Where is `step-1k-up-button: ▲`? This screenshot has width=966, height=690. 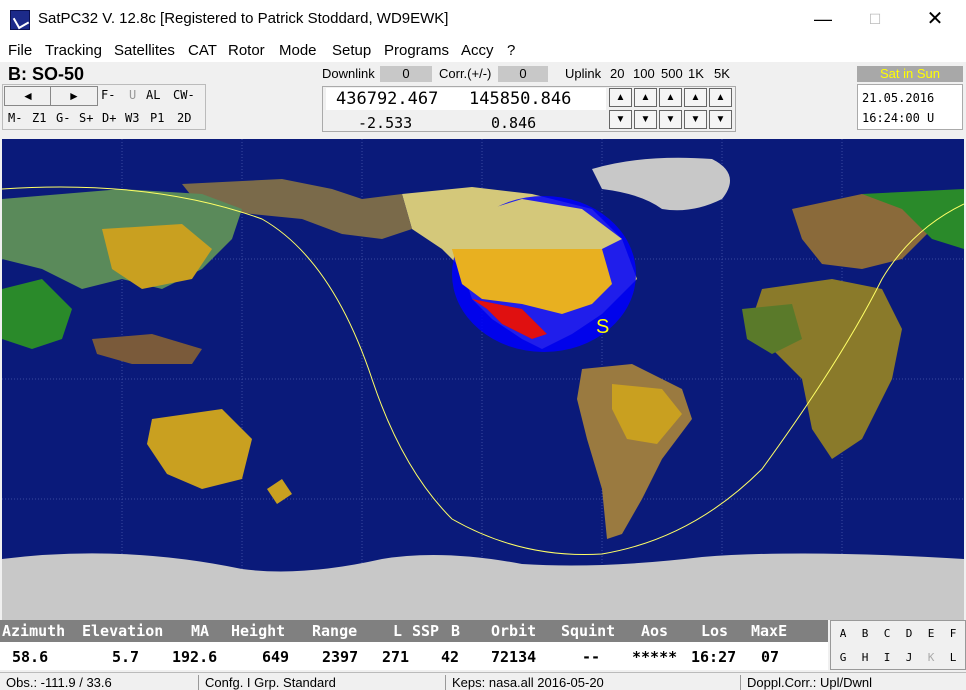 step-1k-up-button: ▲ is located at coordinates (695, 97).